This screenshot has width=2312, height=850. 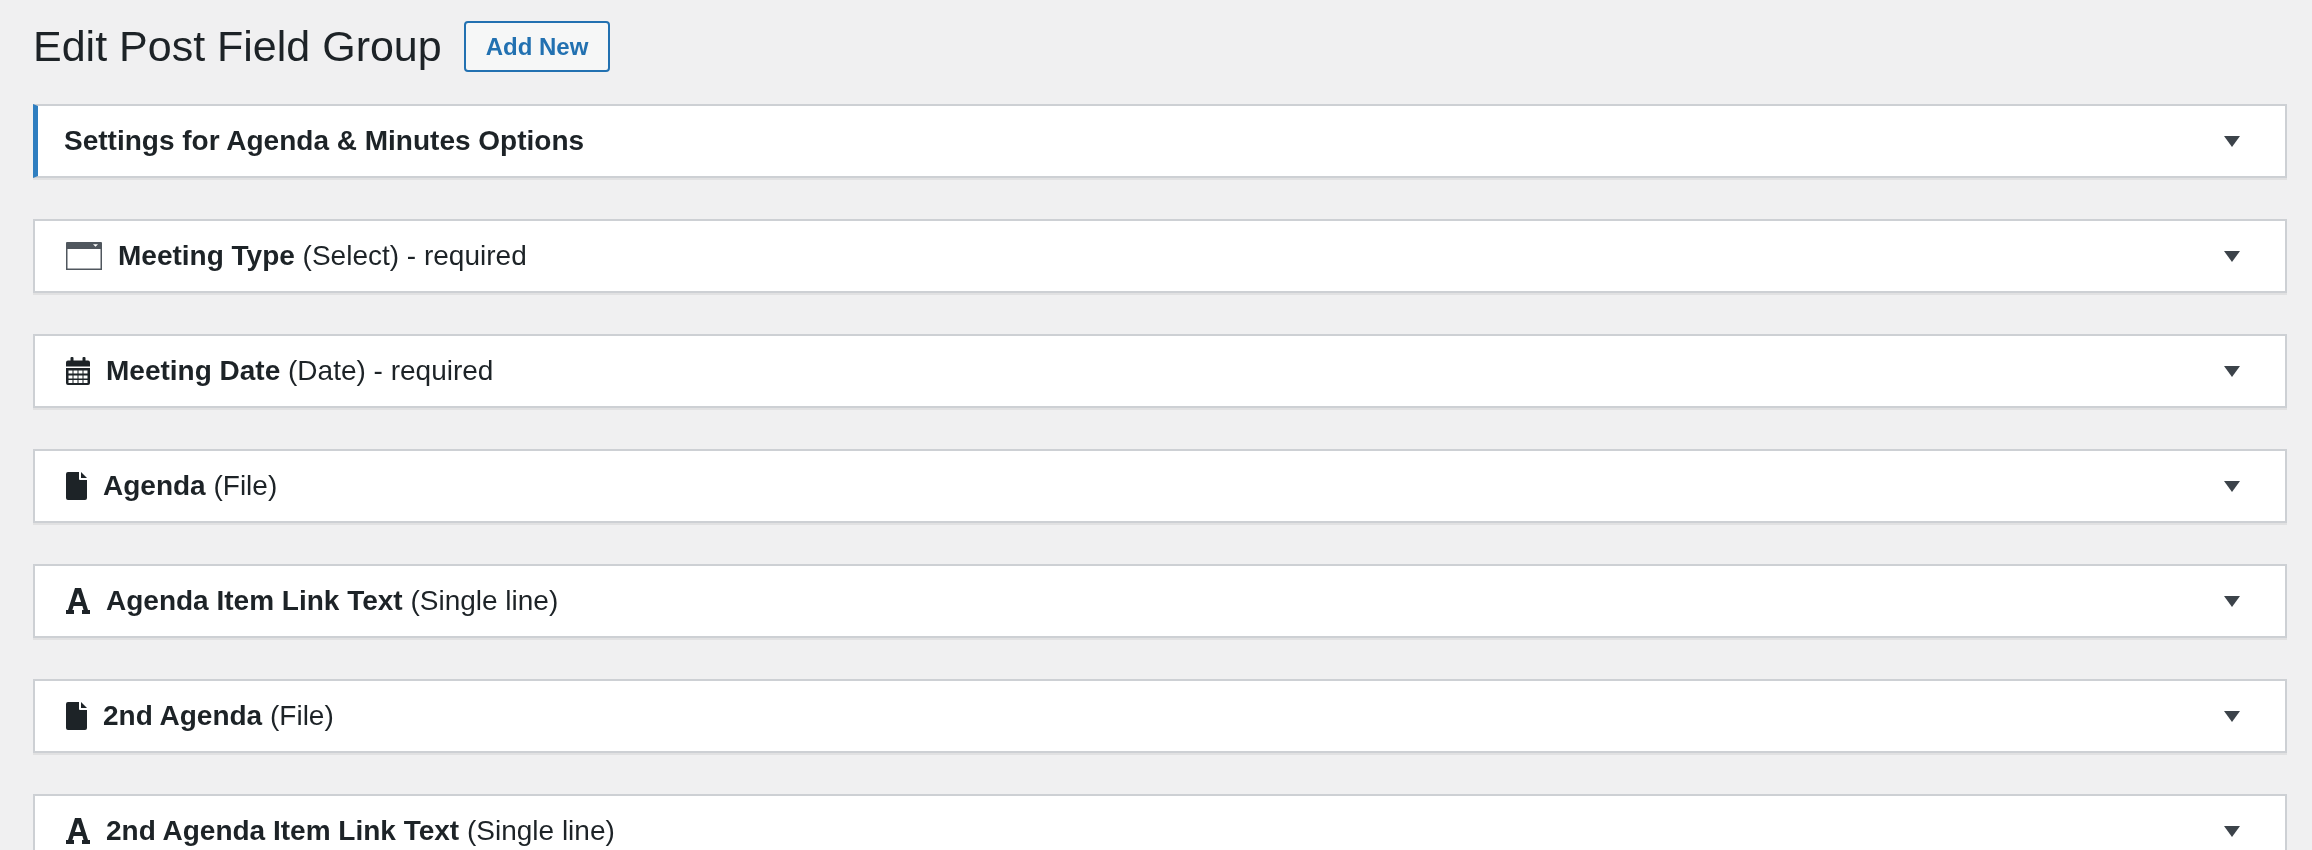 I want to click on add-new-button: Add New, so click(x=537, y=46).